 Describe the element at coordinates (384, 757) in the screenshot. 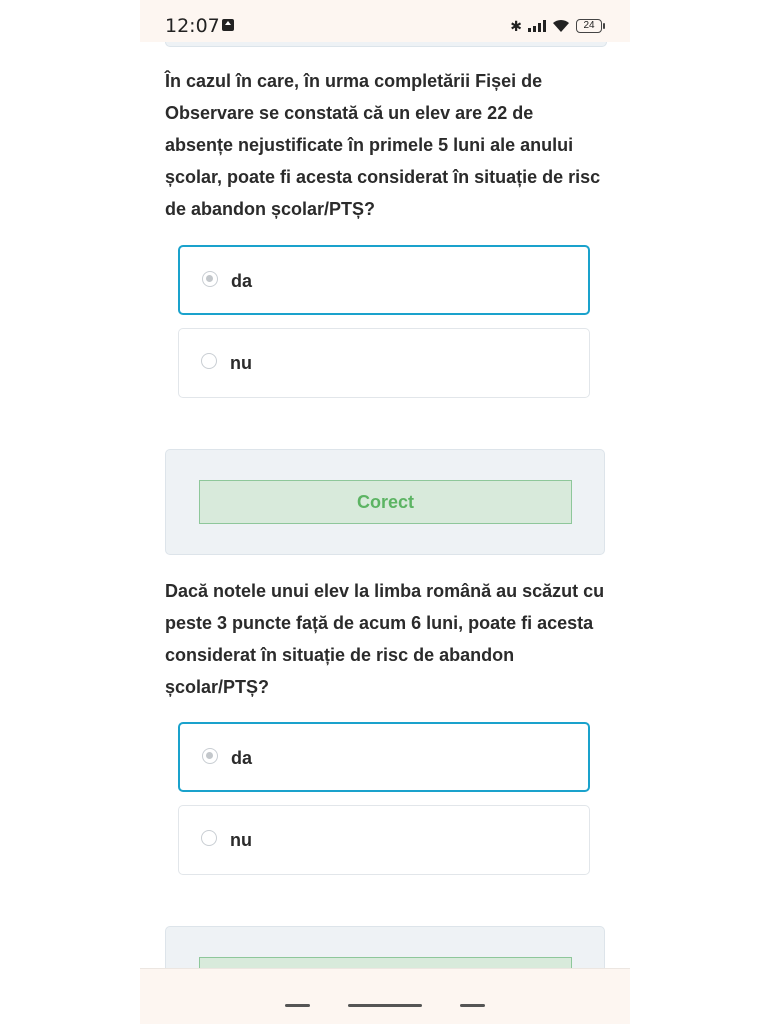

I see `question-2-option-da: da` at that location.